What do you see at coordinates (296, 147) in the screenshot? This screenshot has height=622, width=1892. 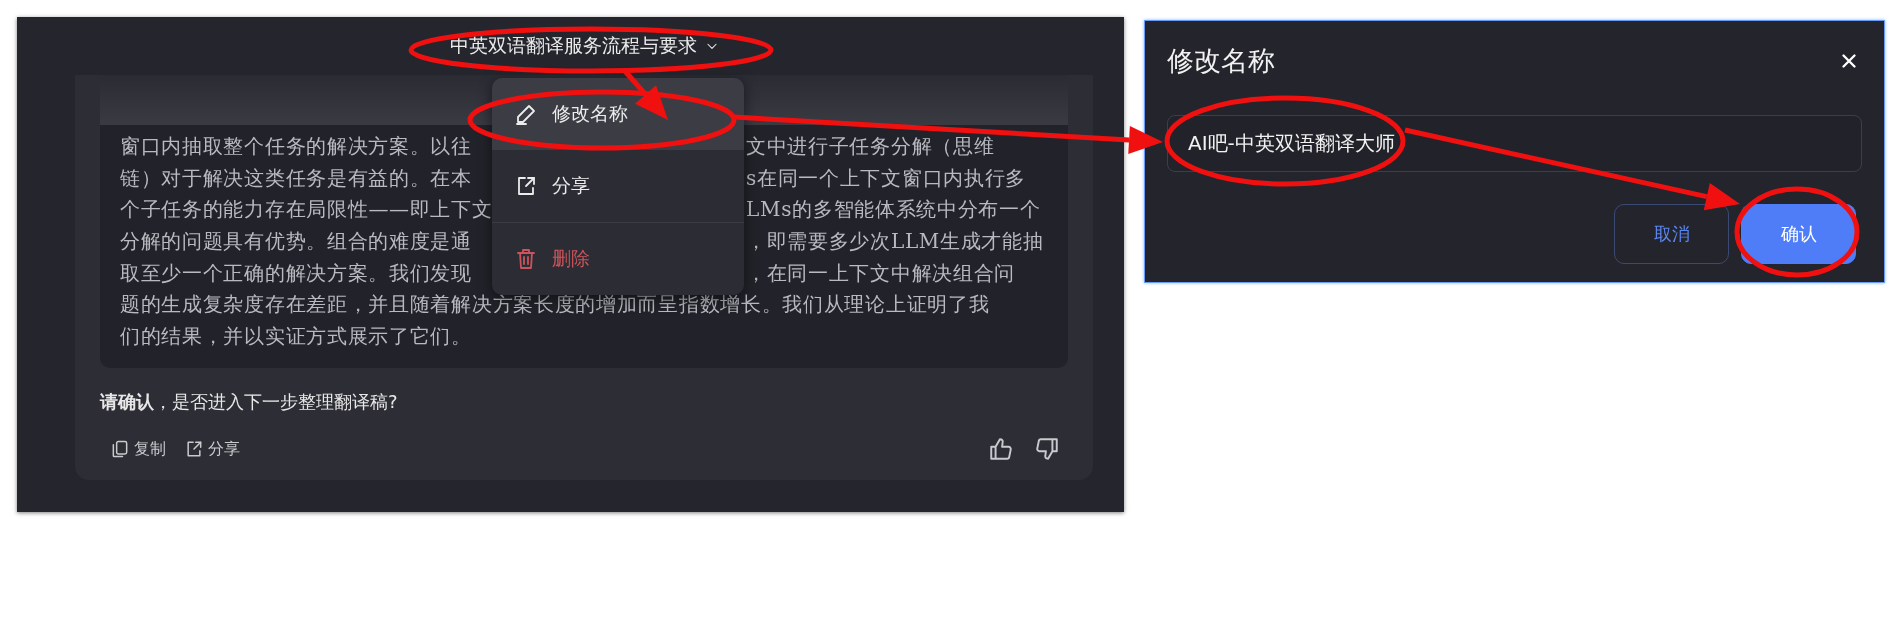 I see `paragraph-text: 窗口内抽取整个任务的解决方案。以往` at bounding box center [296, 147].